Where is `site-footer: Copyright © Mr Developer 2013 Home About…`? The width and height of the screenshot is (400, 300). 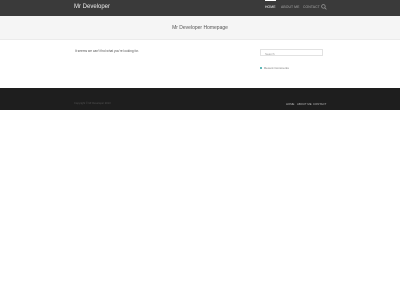
site-footer: Copyright © Mr Developer 2013 Home About… is located at coordinates (200, 99).